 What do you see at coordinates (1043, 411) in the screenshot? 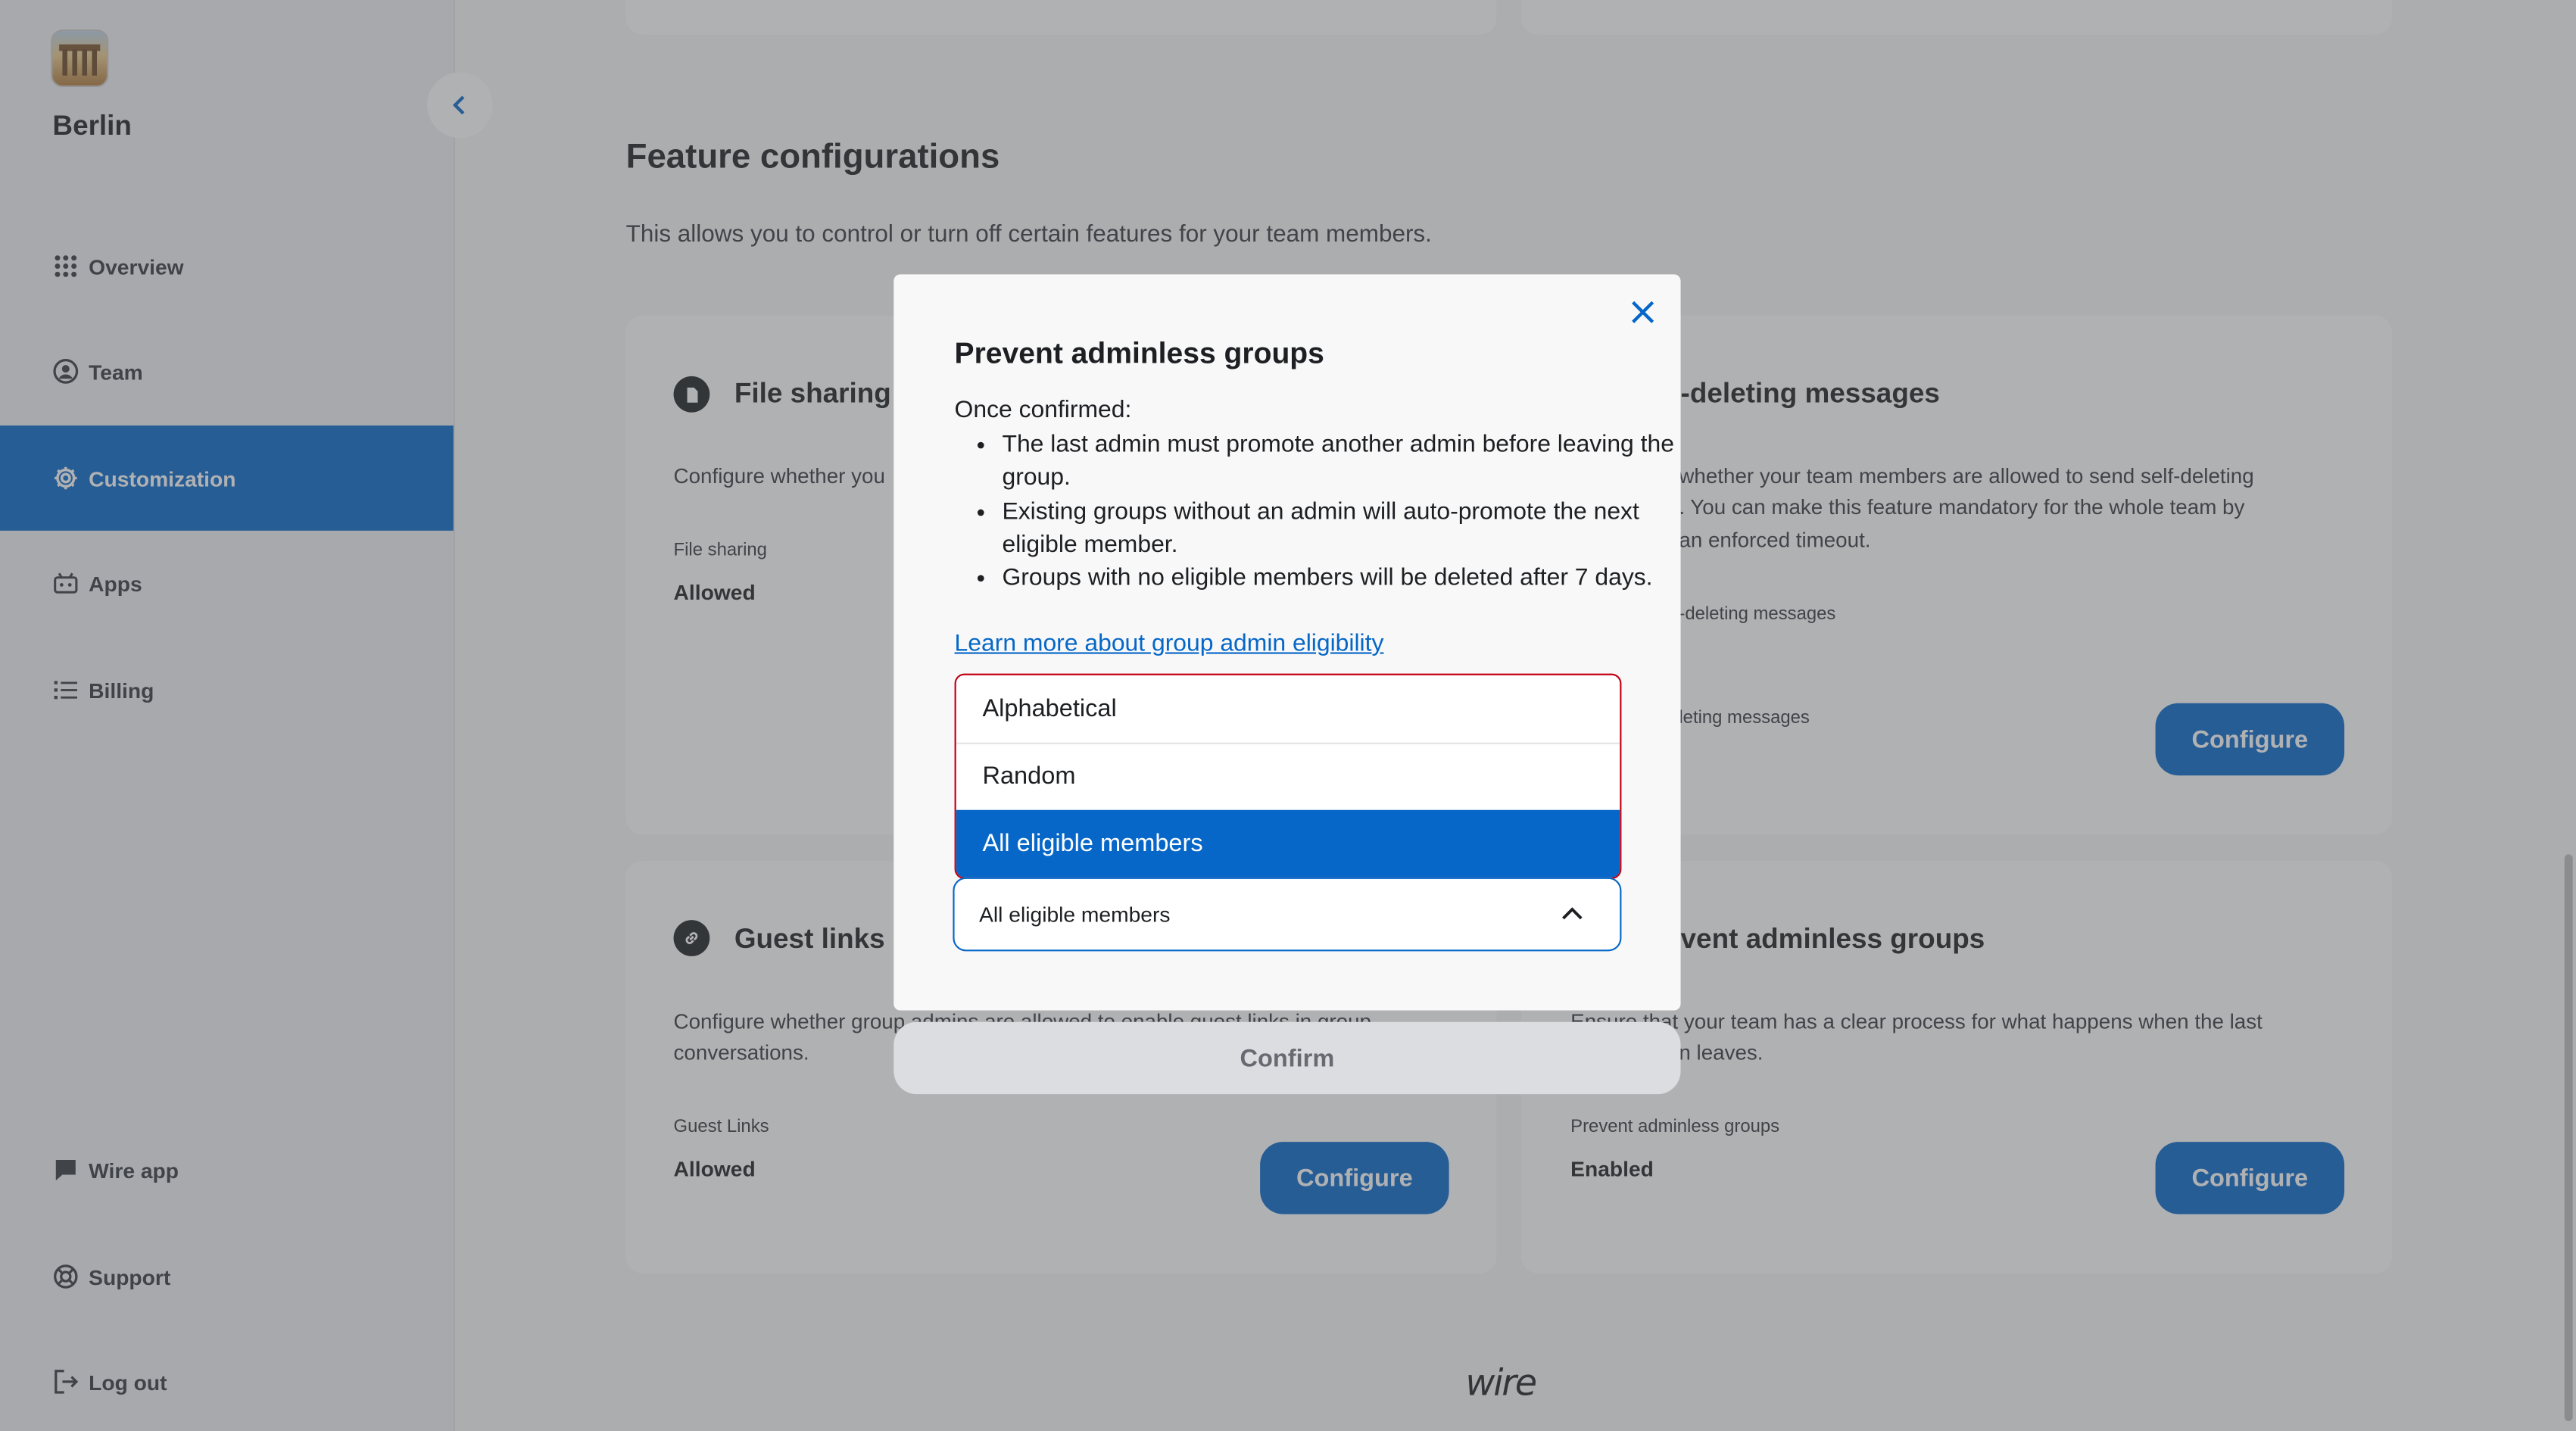
I see `modal-intro: Once confirmed:` at bounding box center [1043, 411].